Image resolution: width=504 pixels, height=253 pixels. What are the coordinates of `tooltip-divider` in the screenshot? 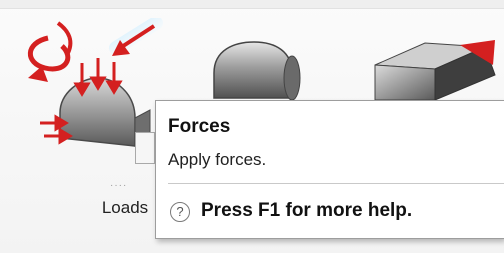 It's located at (336, 183).